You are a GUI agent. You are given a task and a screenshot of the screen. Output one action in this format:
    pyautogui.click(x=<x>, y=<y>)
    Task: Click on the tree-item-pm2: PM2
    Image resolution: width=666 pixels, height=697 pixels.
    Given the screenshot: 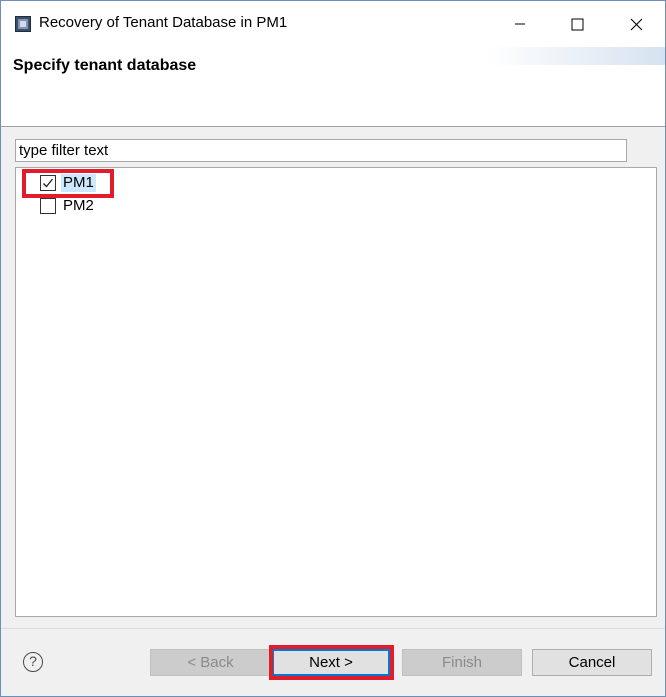 What is the action you would take?
    pyautogui.click(x=68, y=206)
    